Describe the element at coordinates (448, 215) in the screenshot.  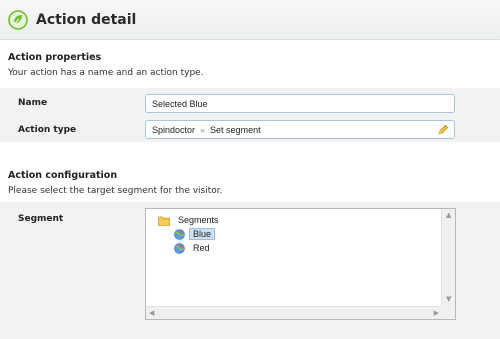
I see `scroll-up-arrow-icon: ▲` at that location.